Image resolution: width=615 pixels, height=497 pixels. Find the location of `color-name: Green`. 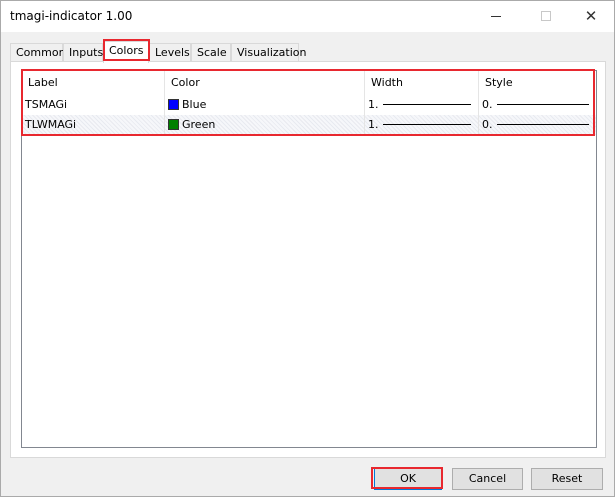

color-name: Green is located at coordinates (199, 124).